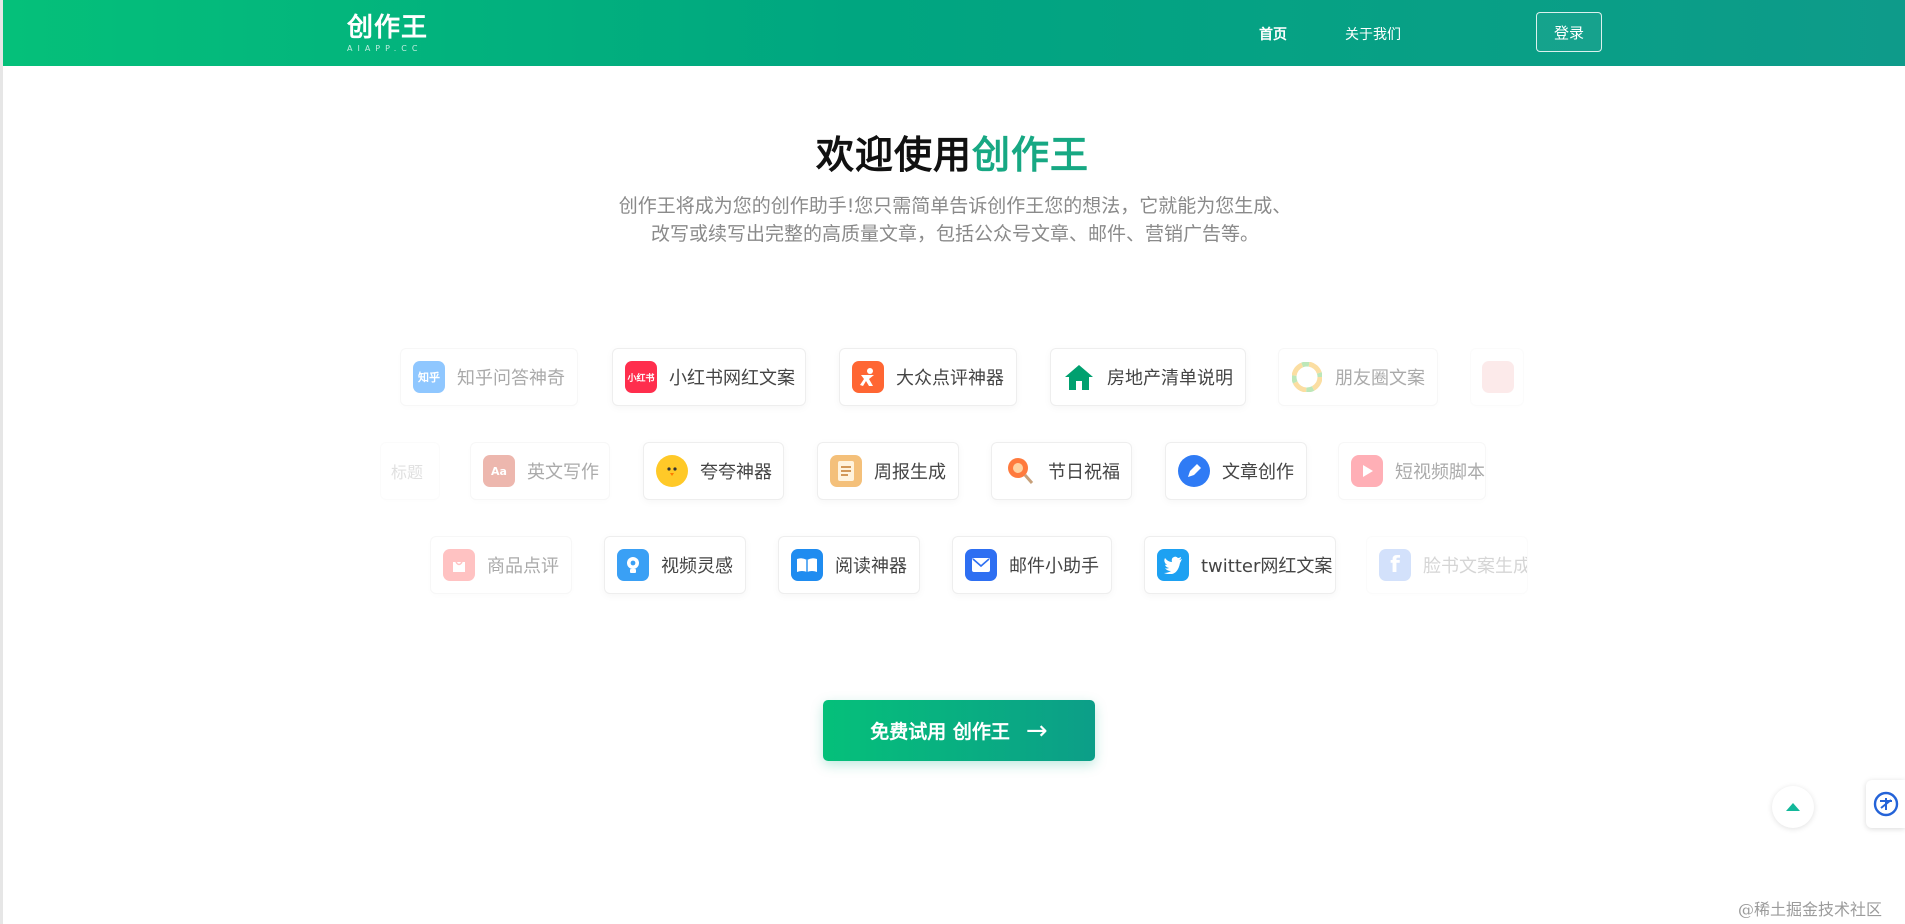 This screenshot has width=1905, height=924. I want to click on triangle-up-icon, so click(1793, 807).